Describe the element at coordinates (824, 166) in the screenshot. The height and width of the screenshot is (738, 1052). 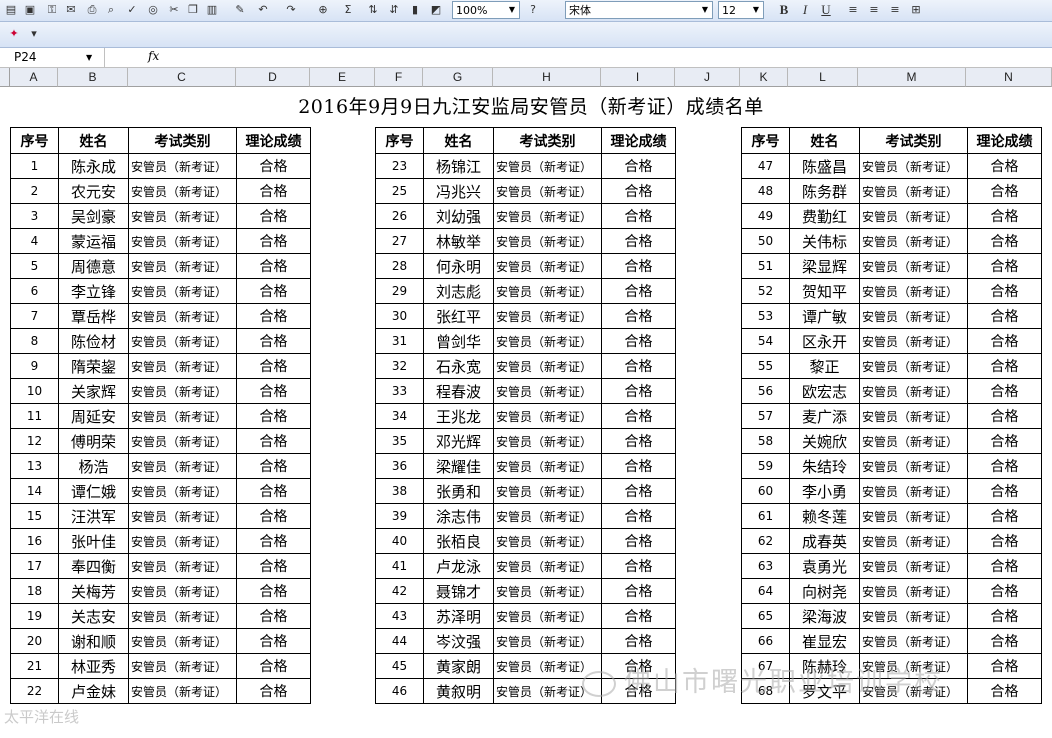
I see `row-name: 陈盛昌` at that location.